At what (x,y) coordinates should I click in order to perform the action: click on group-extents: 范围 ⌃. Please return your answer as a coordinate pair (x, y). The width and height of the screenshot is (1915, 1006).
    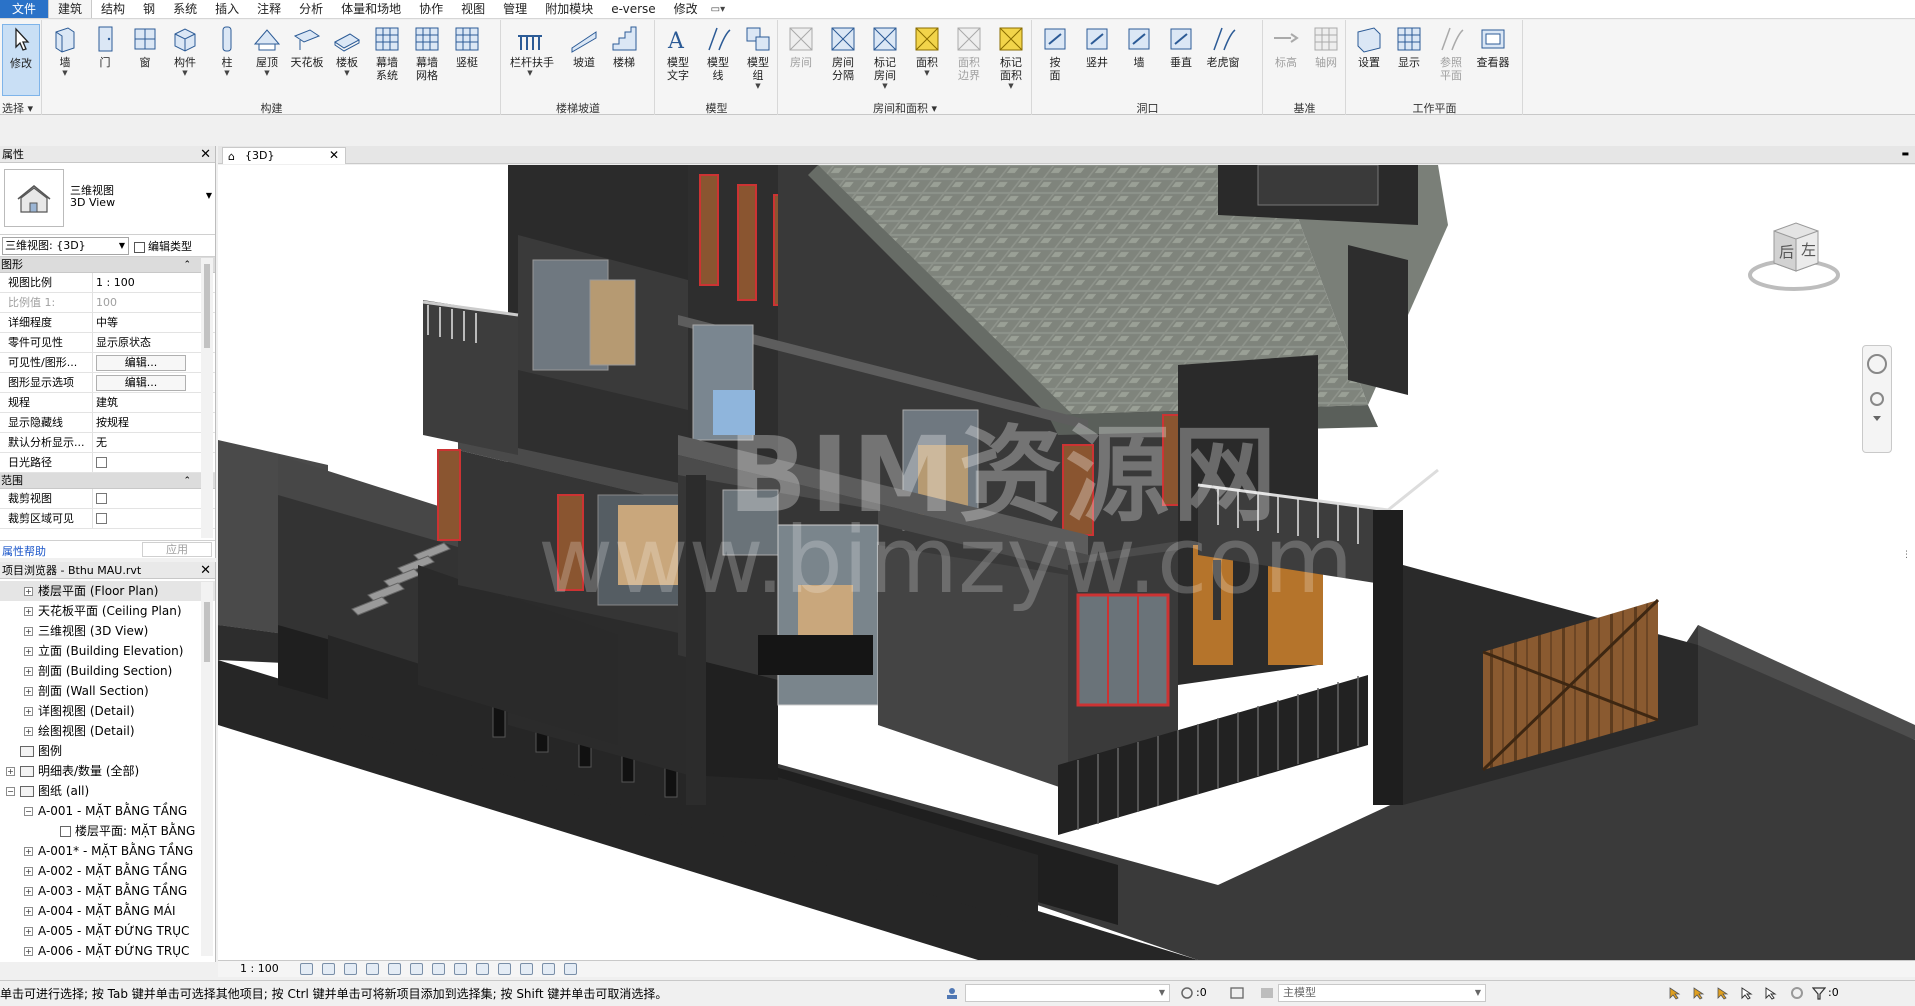
    Looking at the image, I should click on (107, 481).